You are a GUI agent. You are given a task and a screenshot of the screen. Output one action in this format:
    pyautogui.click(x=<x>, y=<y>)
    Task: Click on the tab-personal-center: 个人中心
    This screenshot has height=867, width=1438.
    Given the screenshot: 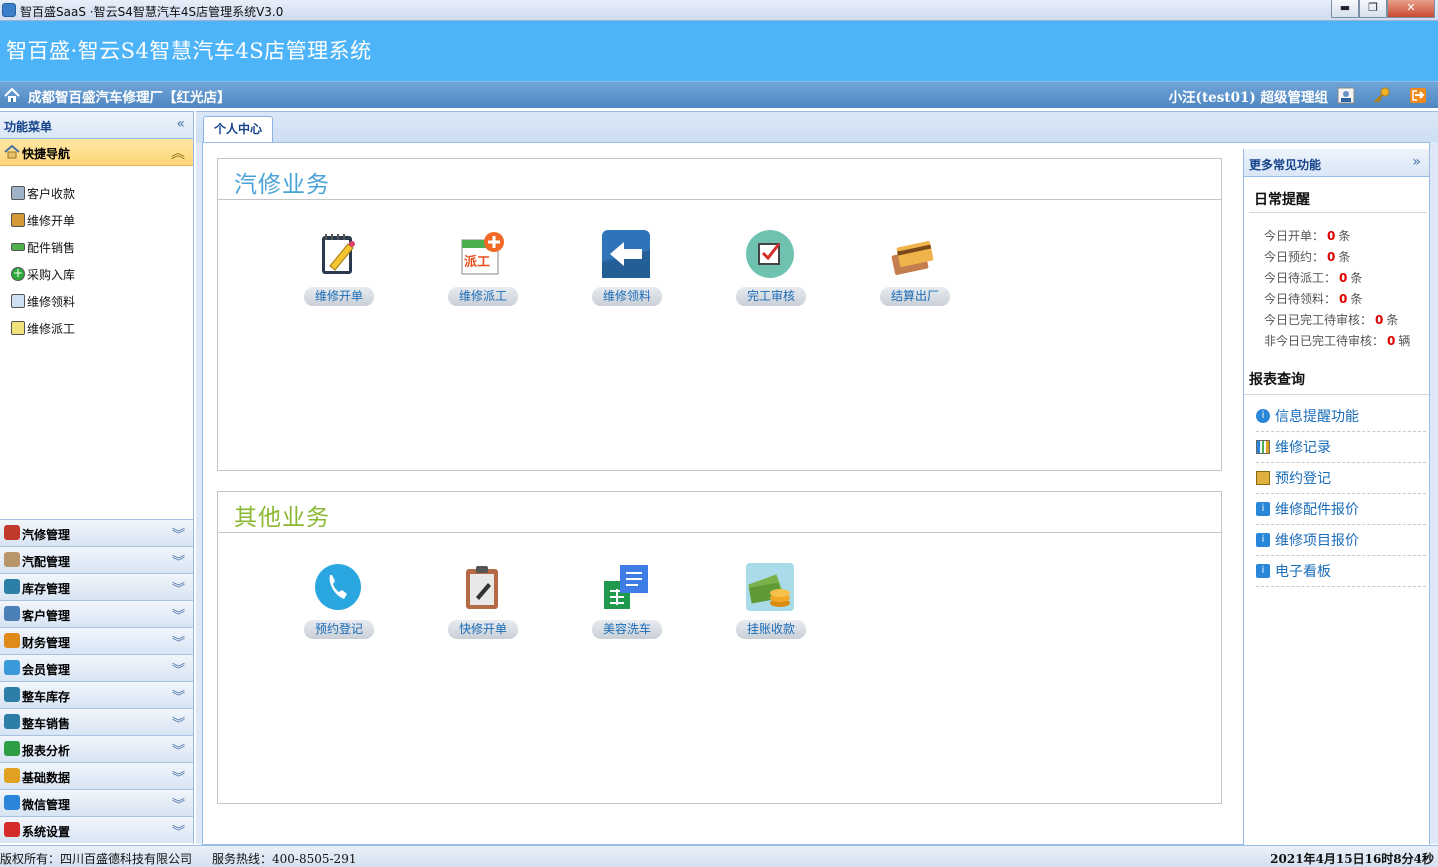 What is the action you would take?
    pyautogui.click(x=238, y=129)
    